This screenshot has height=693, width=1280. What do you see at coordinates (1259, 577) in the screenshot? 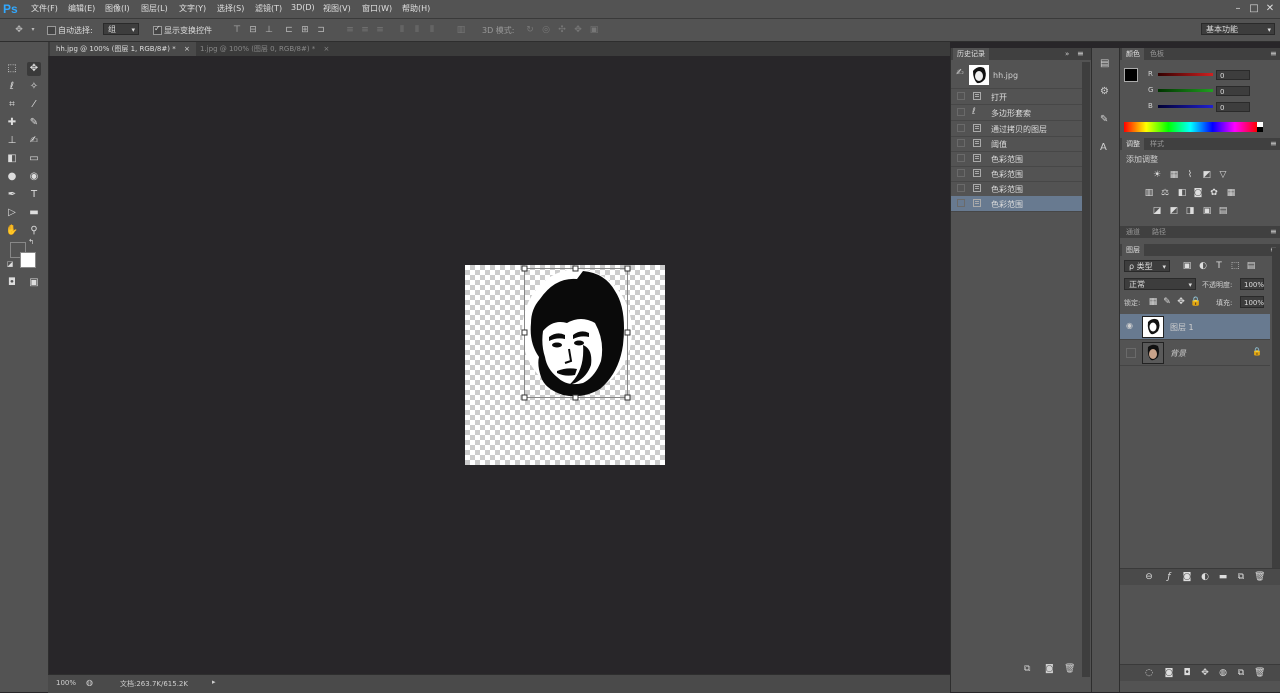
I see `delete-layer-icon: 🗑` at bounding box center [1259, 577].